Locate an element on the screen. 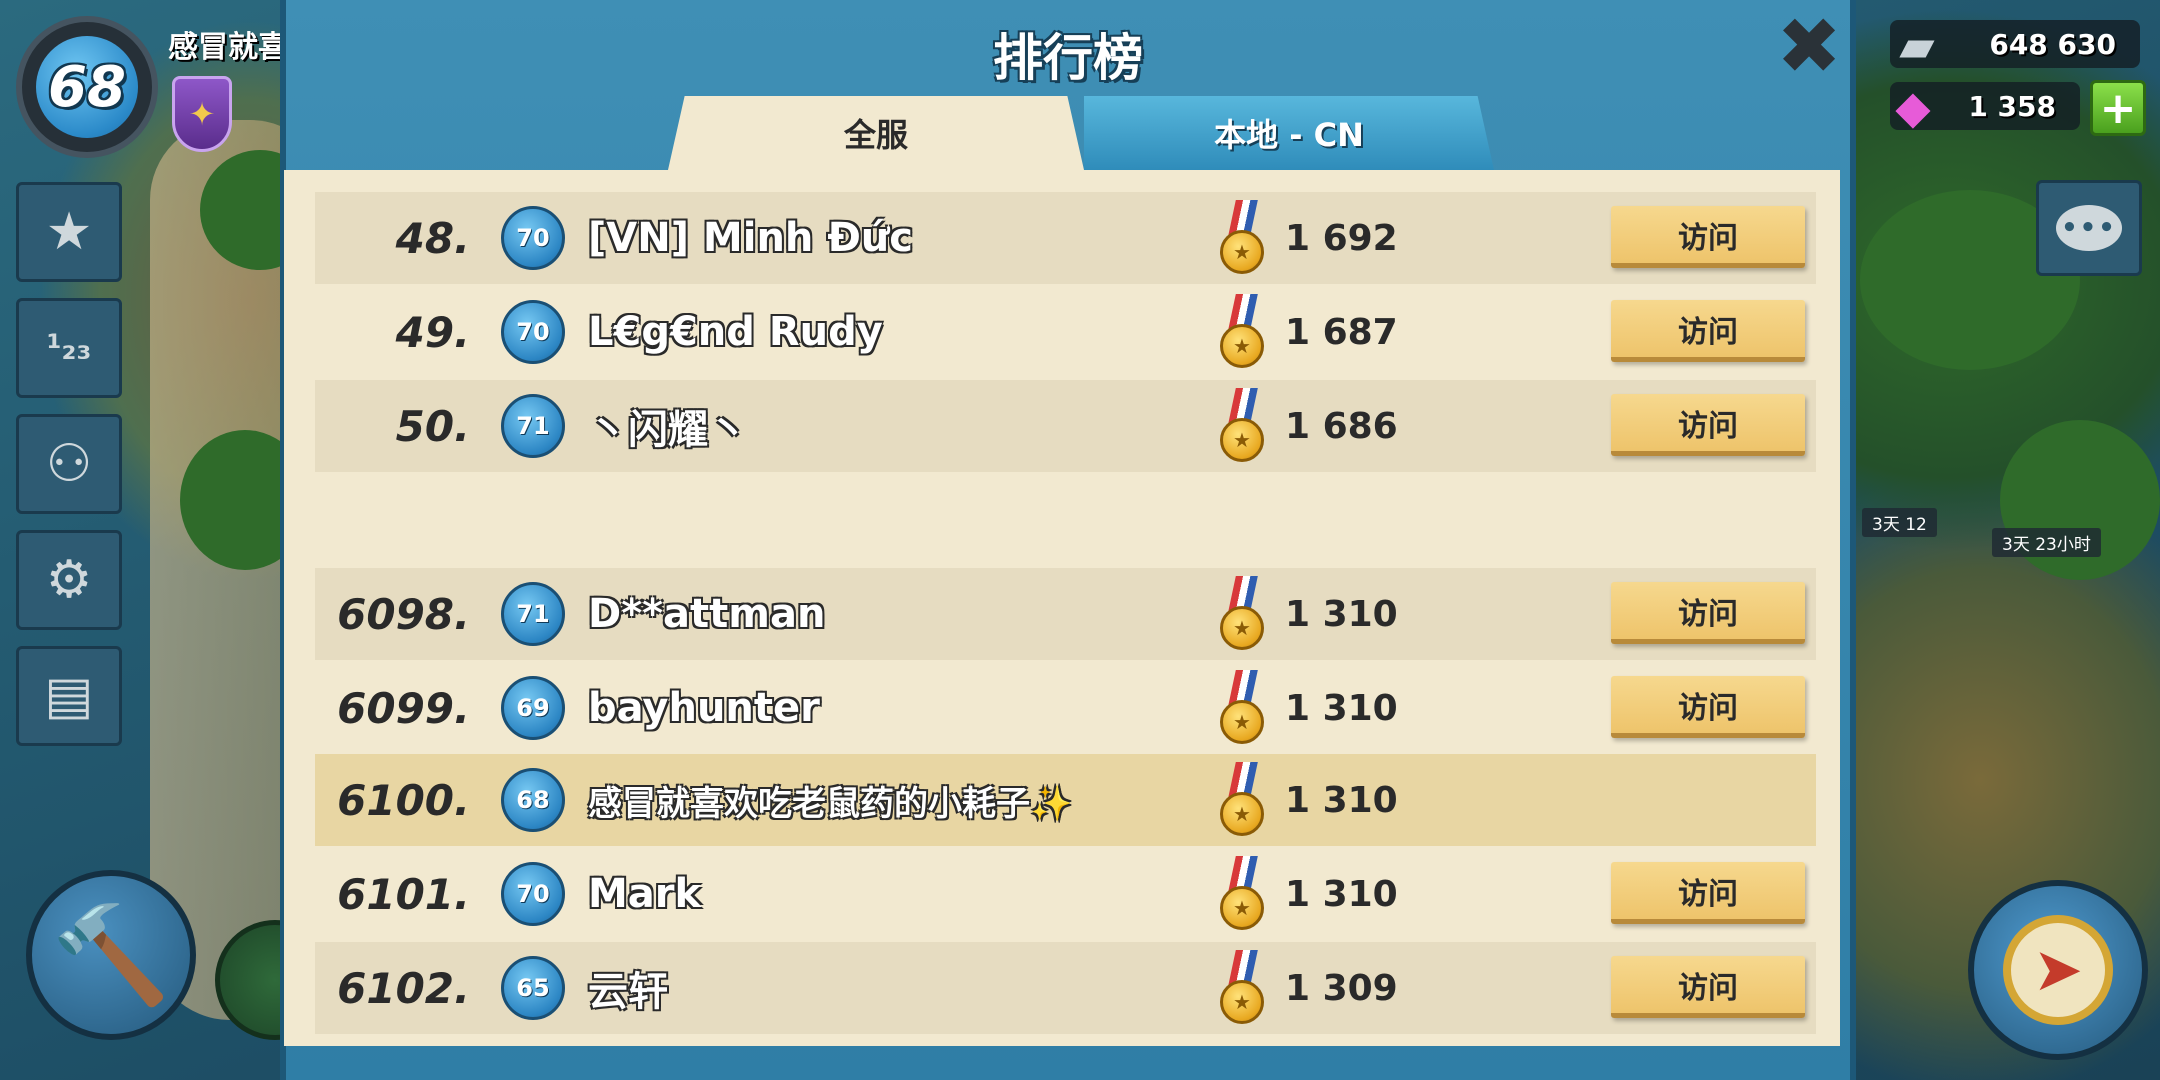 The image size is (2160, 1080). leaderboard-row: 48. 70 [VN] Minh Đức ★ 1 692 访问 is located at coordinates (1065, 238).